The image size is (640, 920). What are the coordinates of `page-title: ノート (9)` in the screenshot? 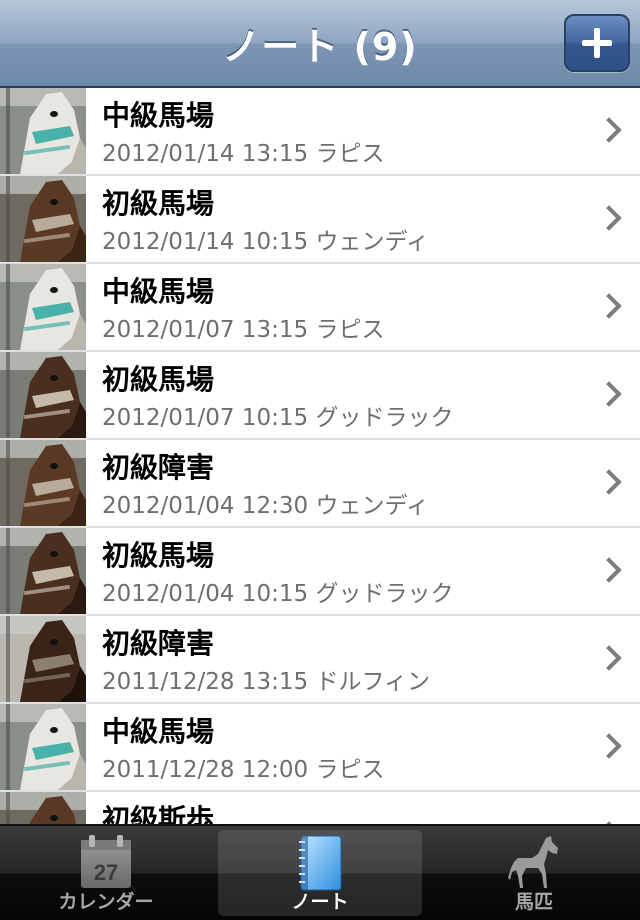 It's located at (320, 47).